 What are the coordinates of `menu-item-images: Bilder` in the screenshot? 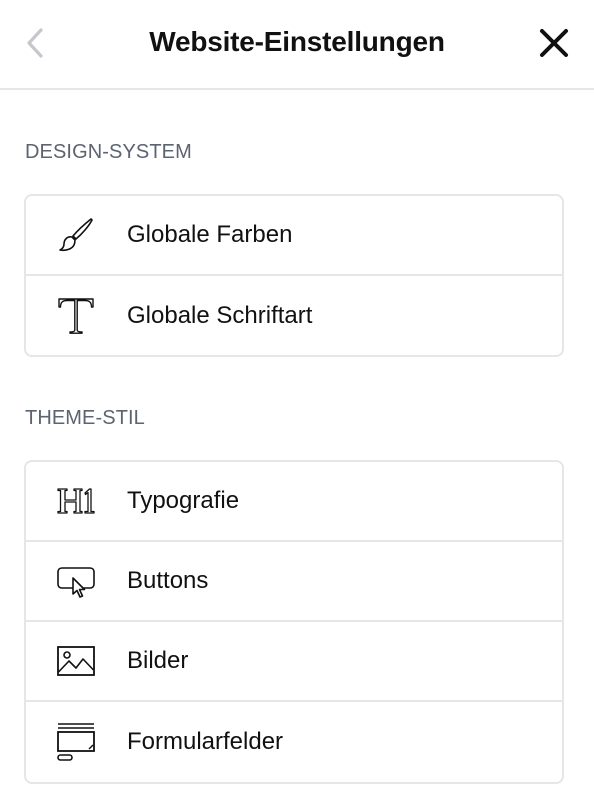 It's located at (294, 662).